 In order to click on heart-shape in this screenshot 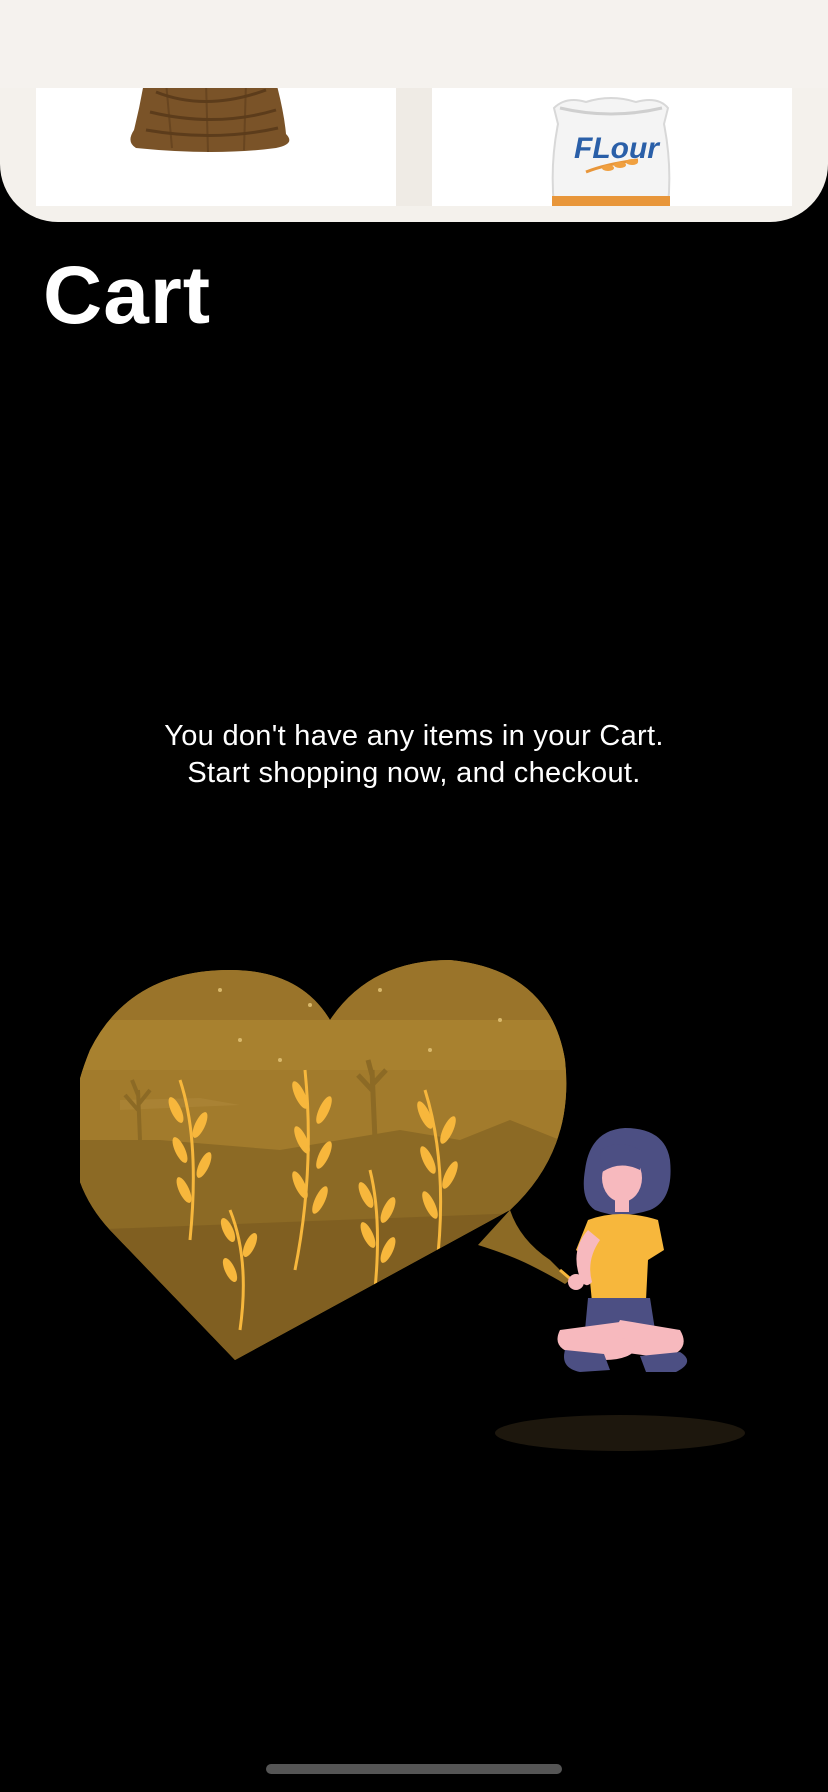, I will do `click(323, 1160)`.